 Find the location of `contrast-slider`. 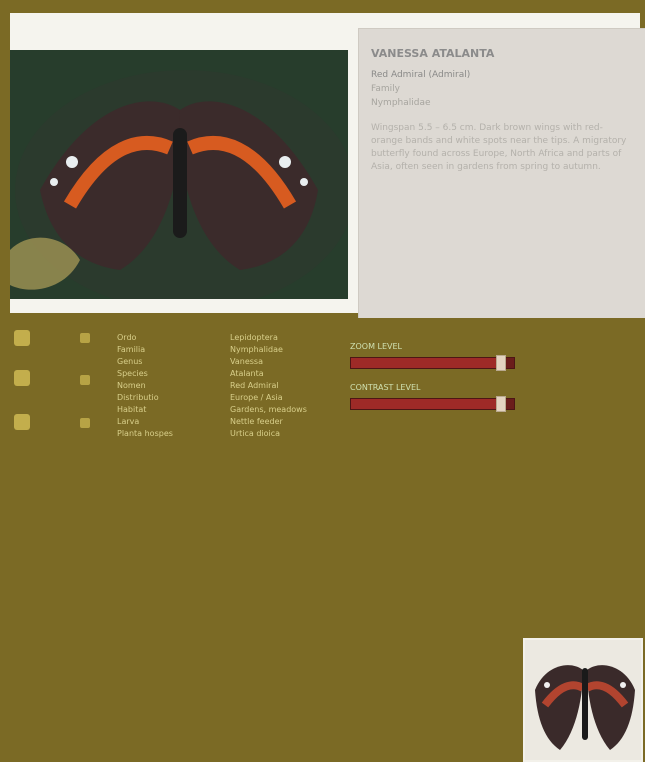

contrast-slider is located at coordinates (432, 404).